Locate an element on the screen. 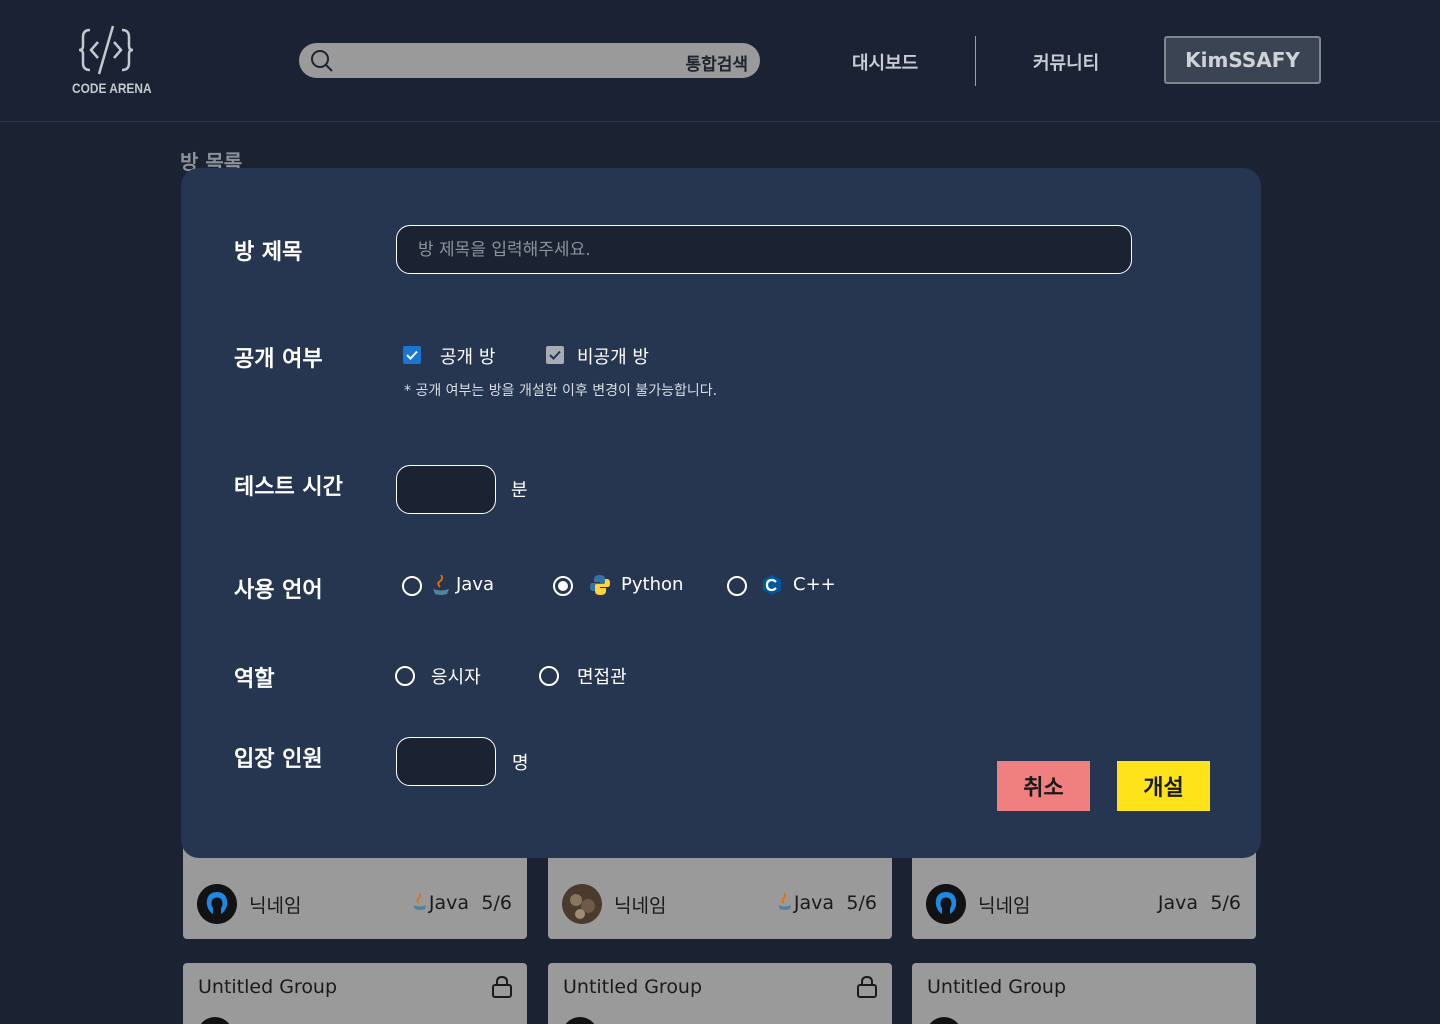  capacity-label: 입장 인원 is located at coordinates (278, 759).